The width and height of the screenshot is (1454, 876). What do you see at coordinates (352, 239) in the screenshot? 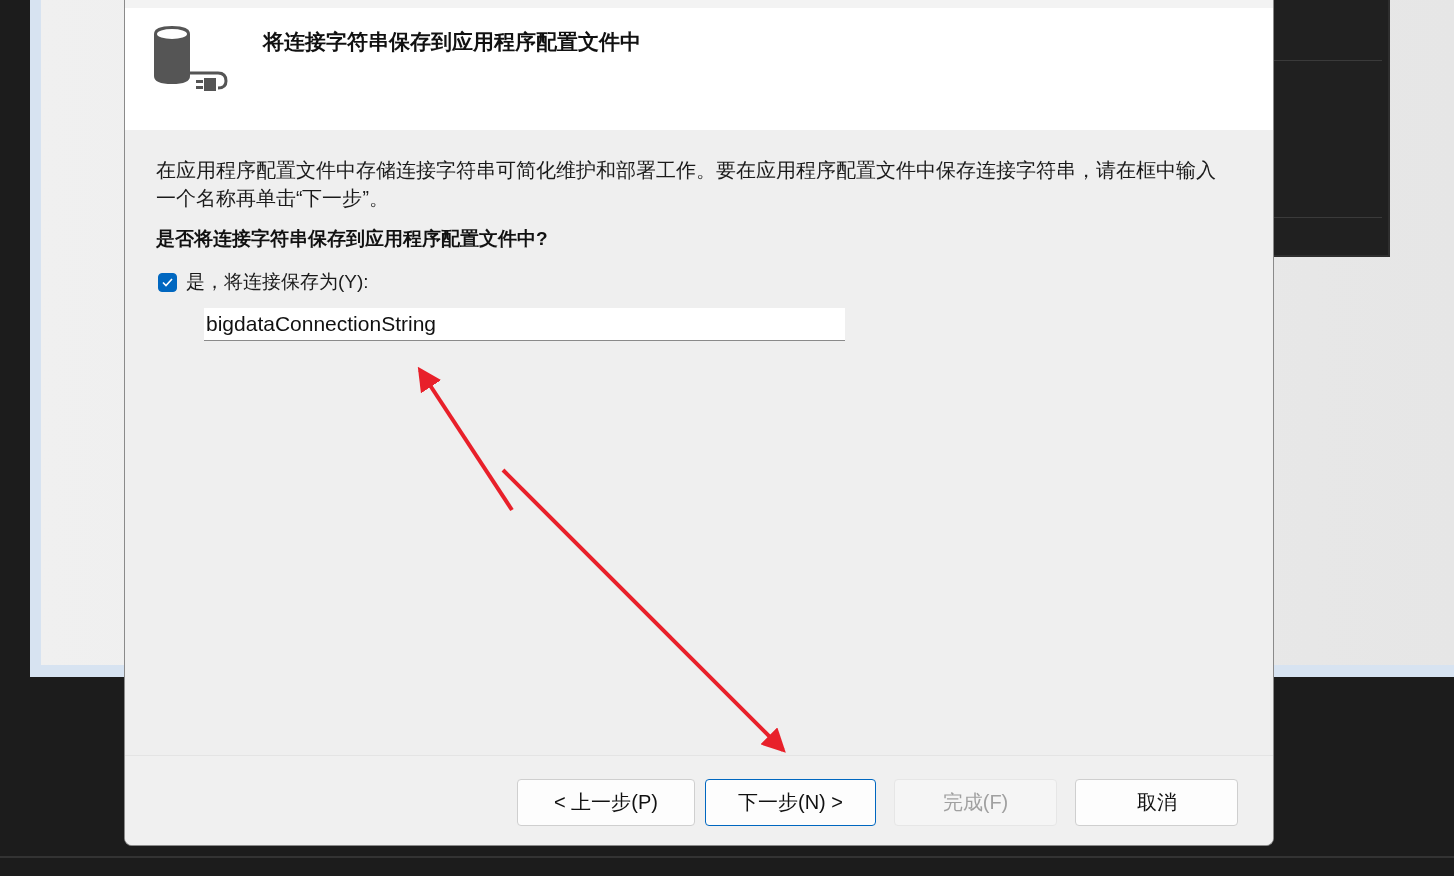
I see `question-text: 是否将连接字符串保存到应用程序配置文件中?` at bounding box center [352, 239].